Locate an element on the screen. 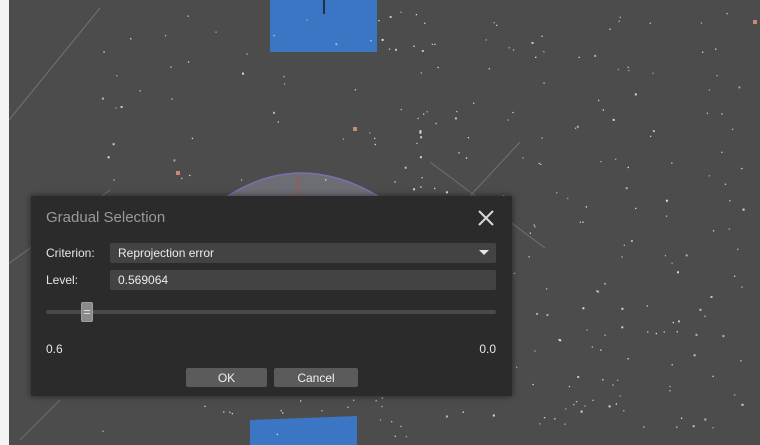  level-slider-handle is located at coordinates (86, 312).